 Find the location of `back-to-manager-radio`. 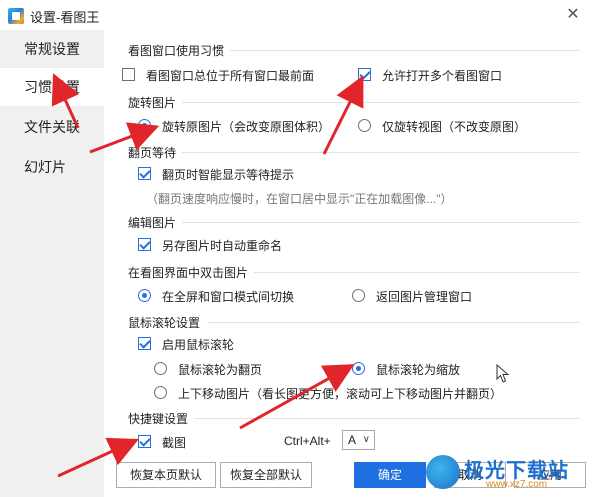

back-to-manager-radio is located at coordinates (358, 295).